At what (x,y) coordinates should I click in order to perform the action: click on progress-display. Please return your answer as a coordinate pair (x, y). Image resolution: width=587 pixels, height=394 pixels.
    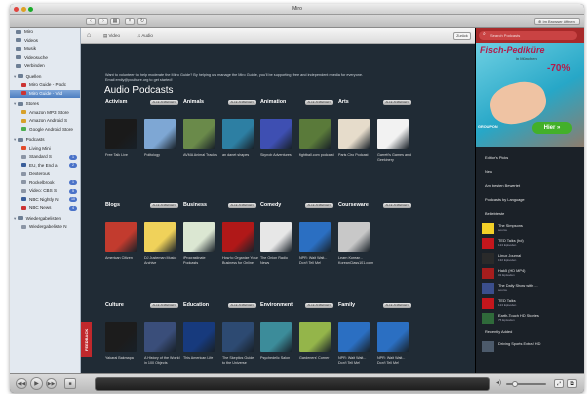
    Looking at the image, I should click on (292, 384).